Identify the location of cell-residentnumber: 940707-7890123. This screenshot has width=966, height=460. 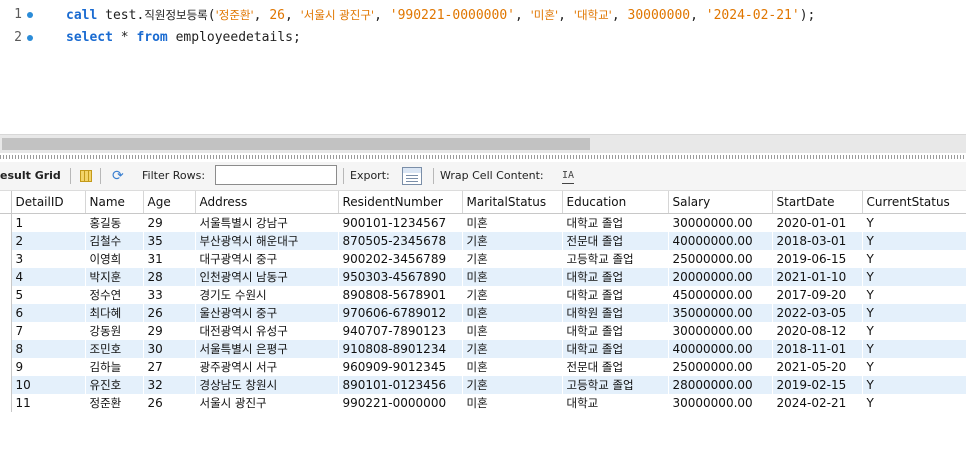
(400, 331).